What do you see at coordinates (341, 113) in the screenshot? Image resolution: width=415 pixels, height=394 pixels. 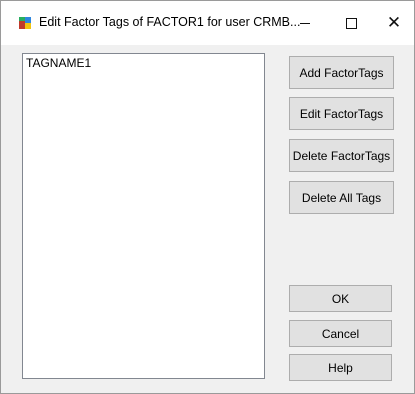 I see `edit-factor-tags-button: Edit FactorTags` at bounding box center [341, 113].